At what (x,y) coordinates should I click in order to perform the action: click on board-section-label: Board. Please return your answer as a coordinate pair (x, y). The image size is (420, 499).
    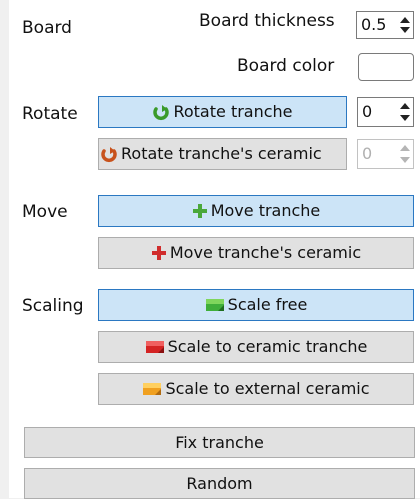
    Looking at the image, I should click on (47, 28).